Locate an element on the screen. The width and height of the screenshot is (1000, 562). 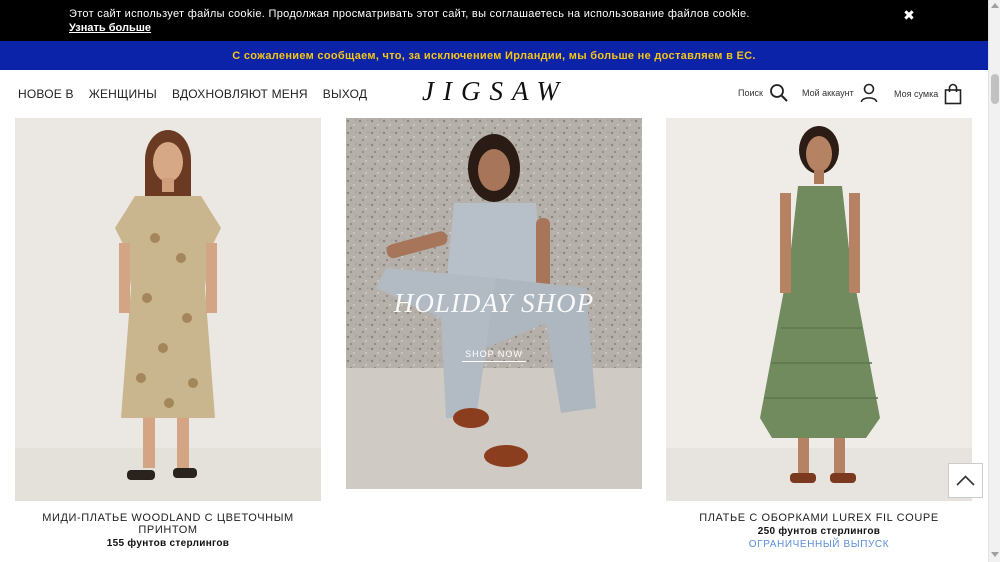
user-icon is located at coordinates (869, 93).